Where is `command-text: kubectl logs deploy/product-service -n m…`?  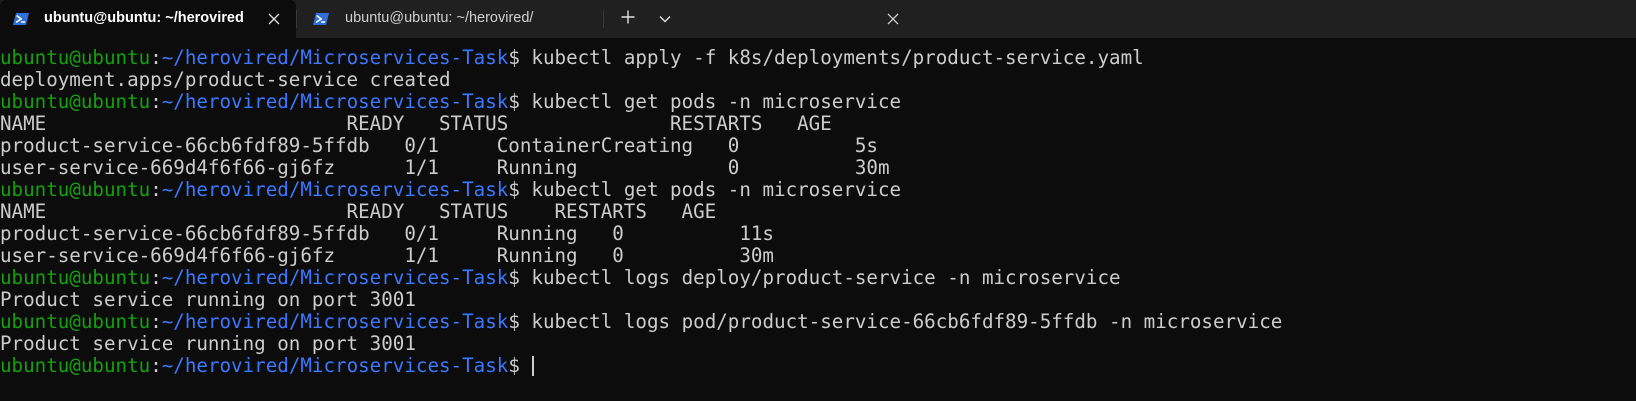
command-text: kubectl logs deploy/product-service -n m… is located at coordinates (826, 277).